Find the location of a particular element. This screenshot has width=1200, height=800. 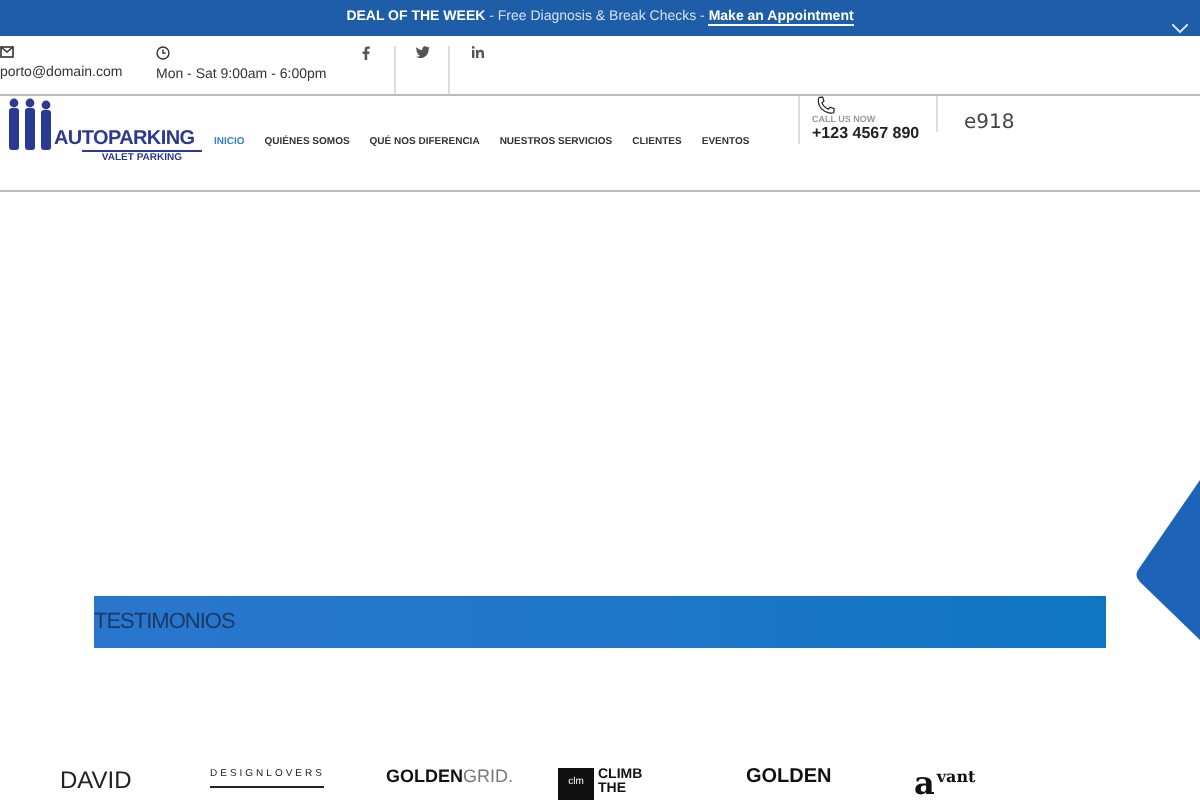

facebook-icon is located at coordinates (365, 53).